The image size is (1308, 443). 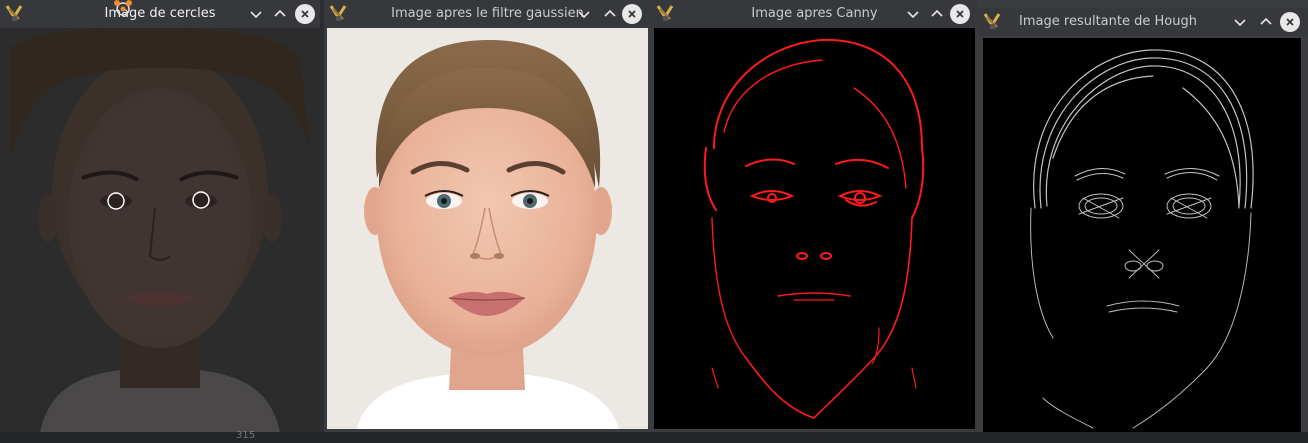 I want to click on cursor-icon, so click(x=123, y=8).